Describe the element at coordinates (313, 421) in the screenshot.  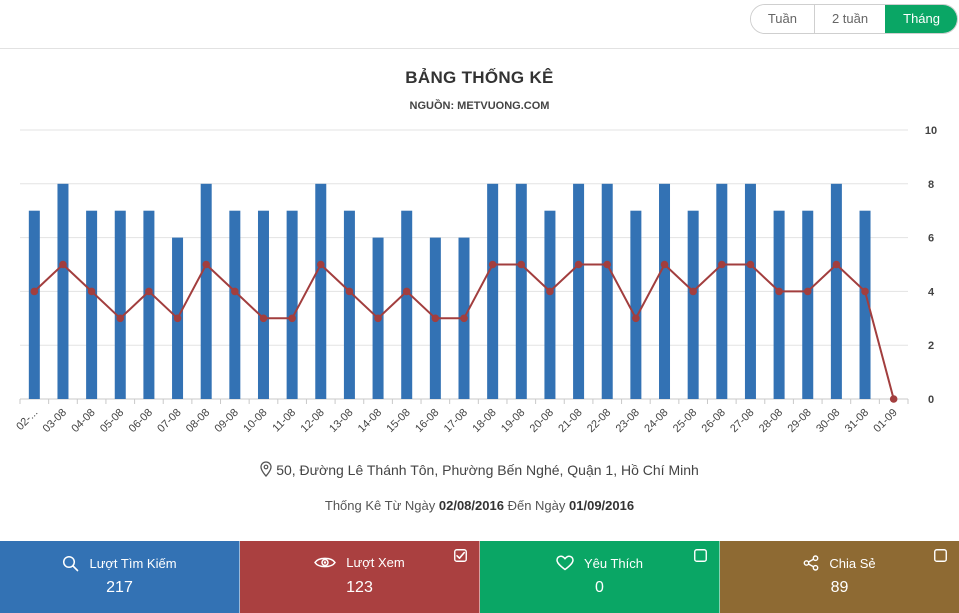
I see `x-tick-label: 12-08` at that location.